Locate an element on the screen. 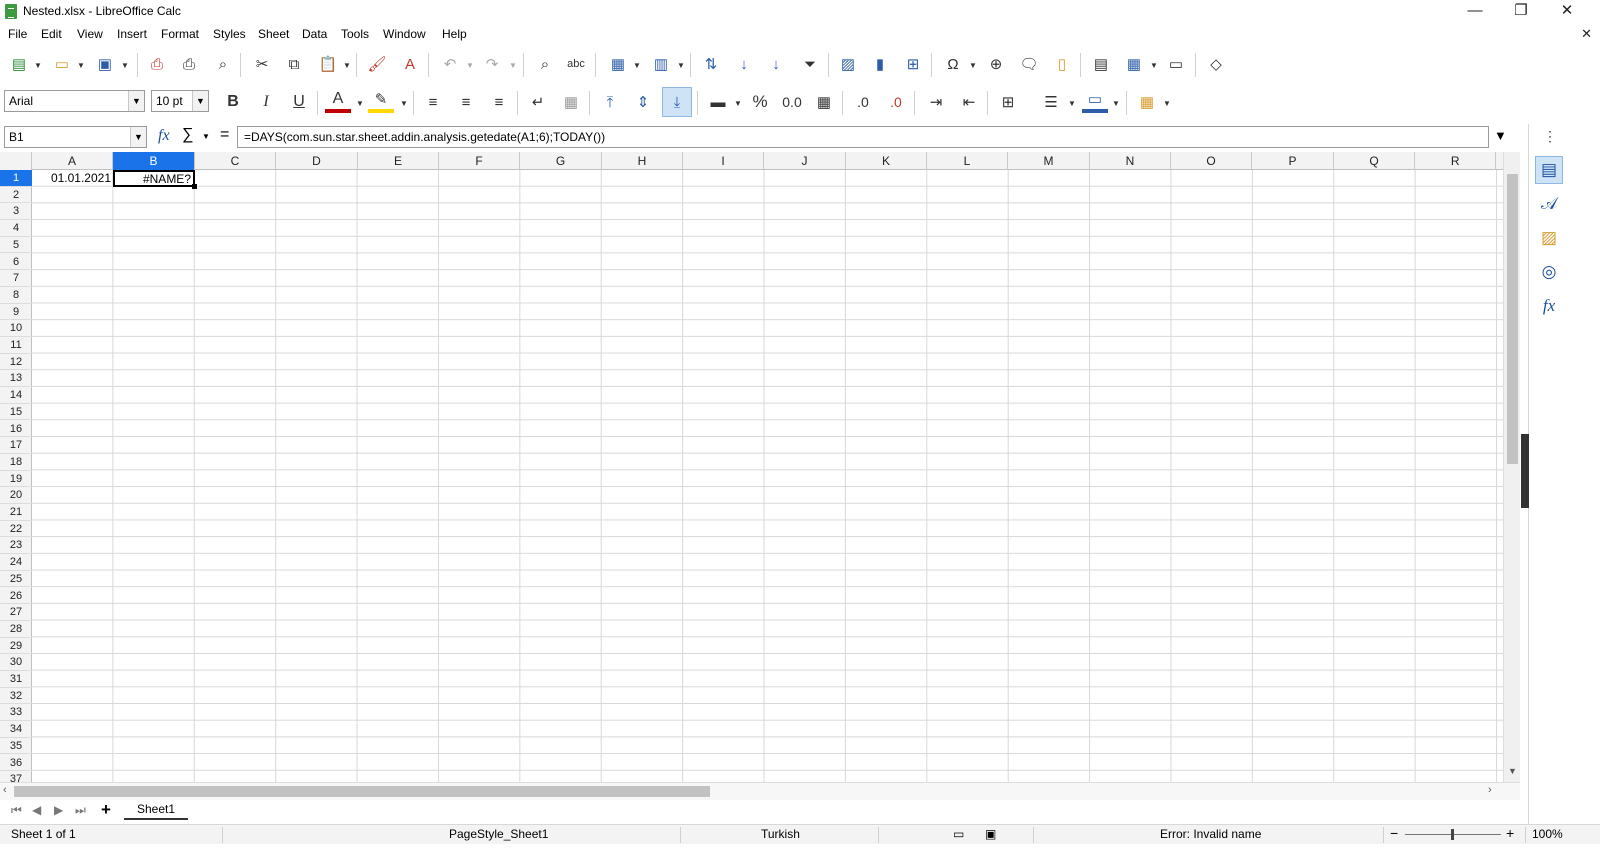  define-print-area-icon: ▤ is located at coordinates (1101, 64).